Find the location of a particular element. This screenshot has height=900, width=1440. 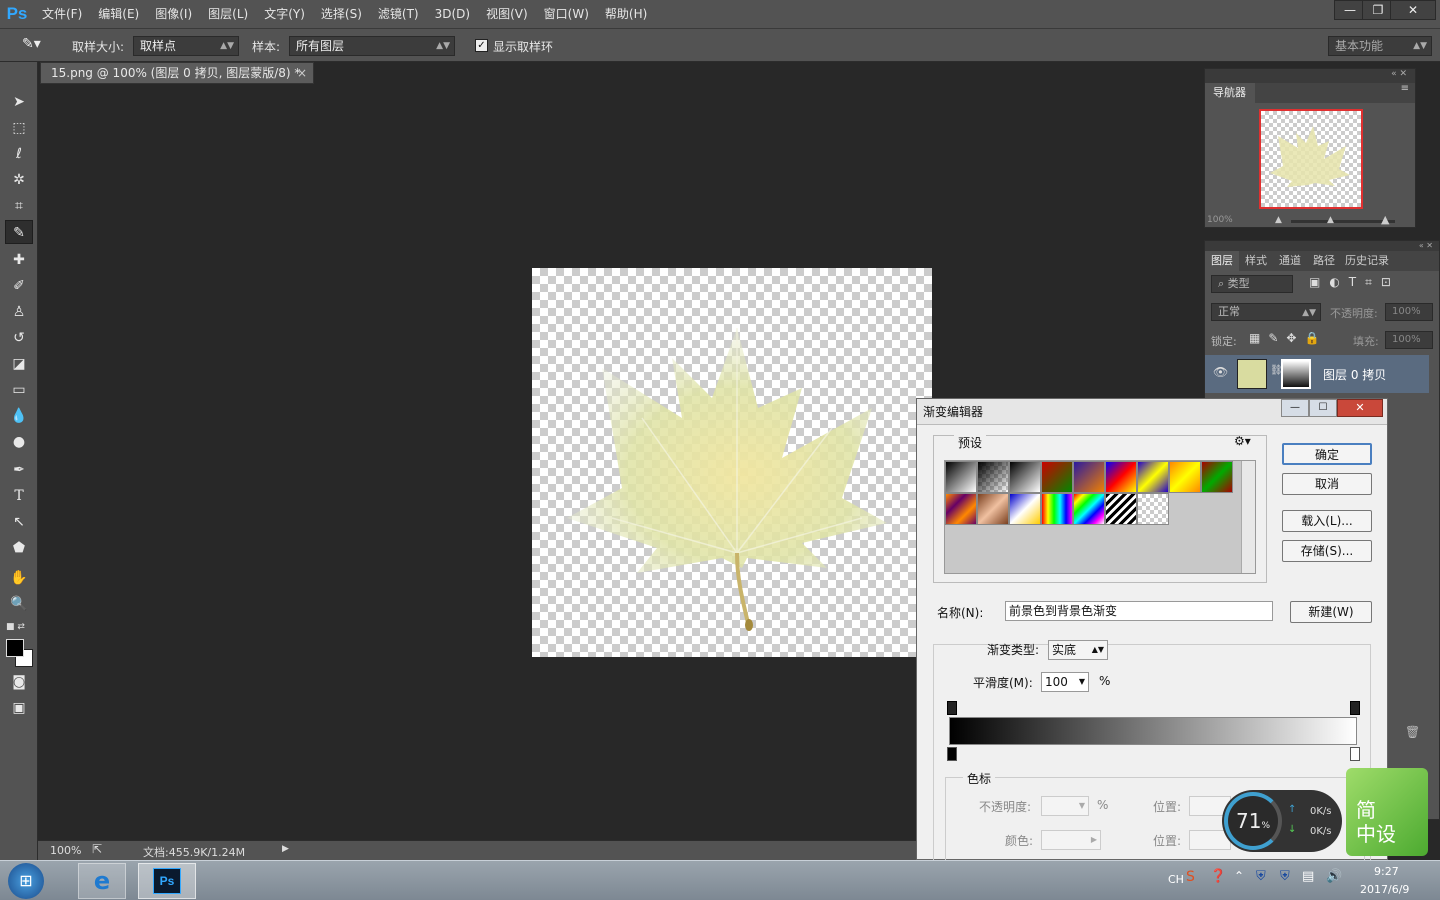

new-button: 新建(W) is located at coordinates (1331, 612).